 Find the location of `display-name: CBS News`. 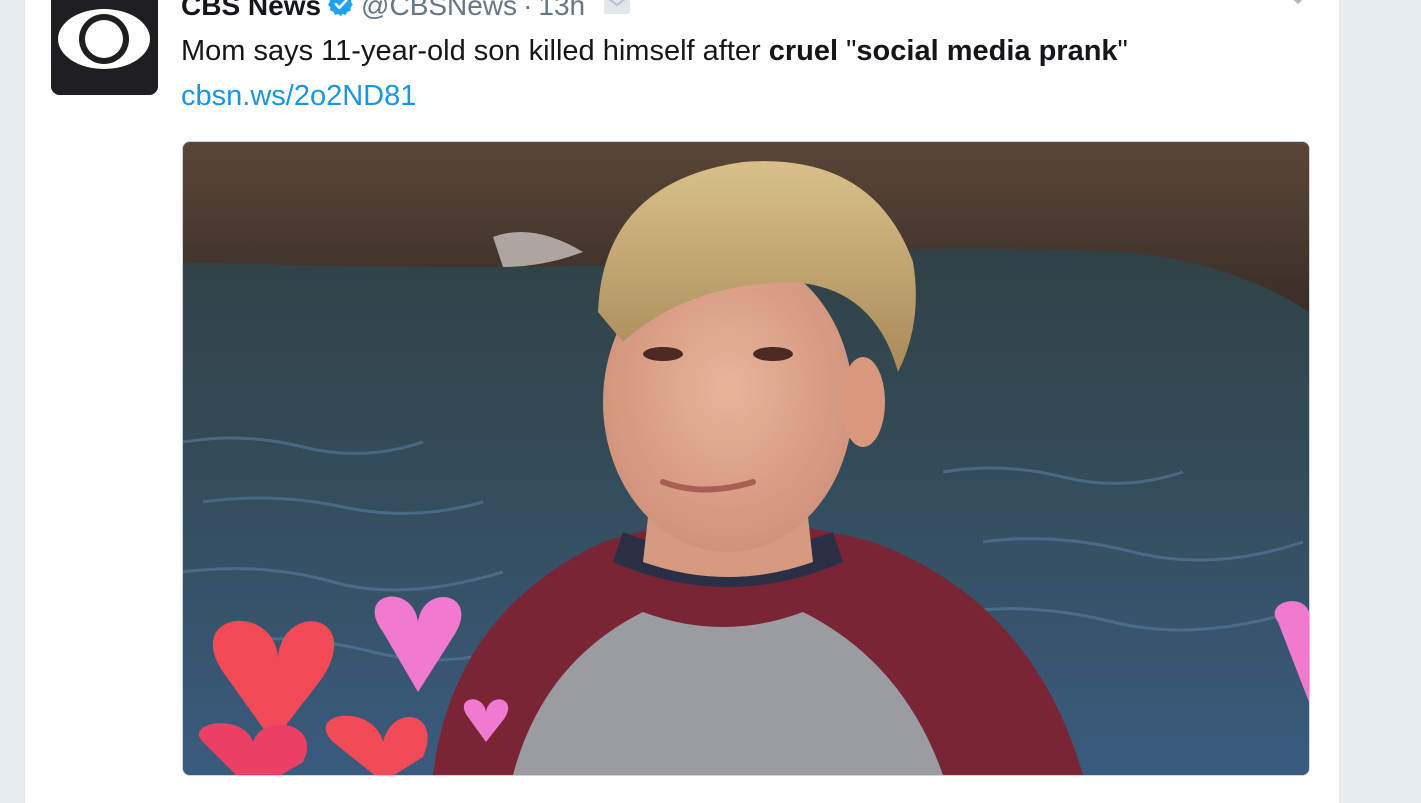

display-name: CBS News is located at coordinates (251, 11).